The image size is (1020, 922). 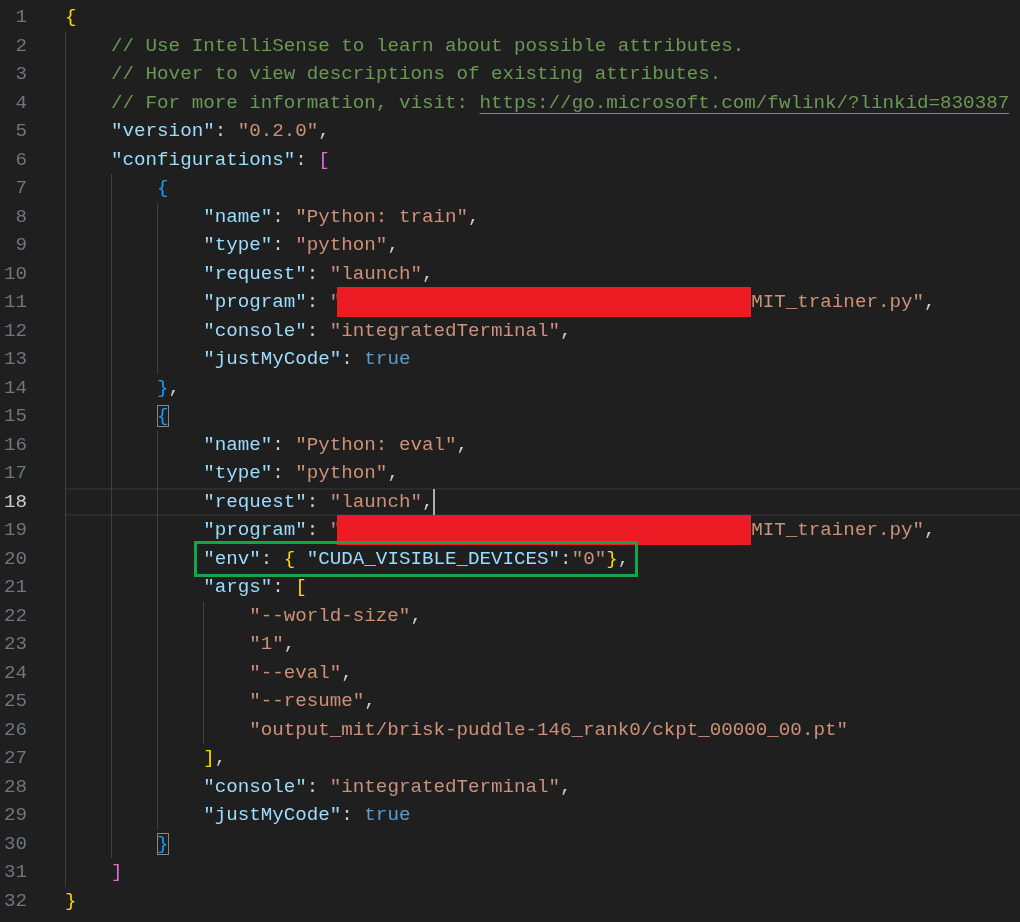 I want to click on line-number: 21, so click(x=14, y=587).